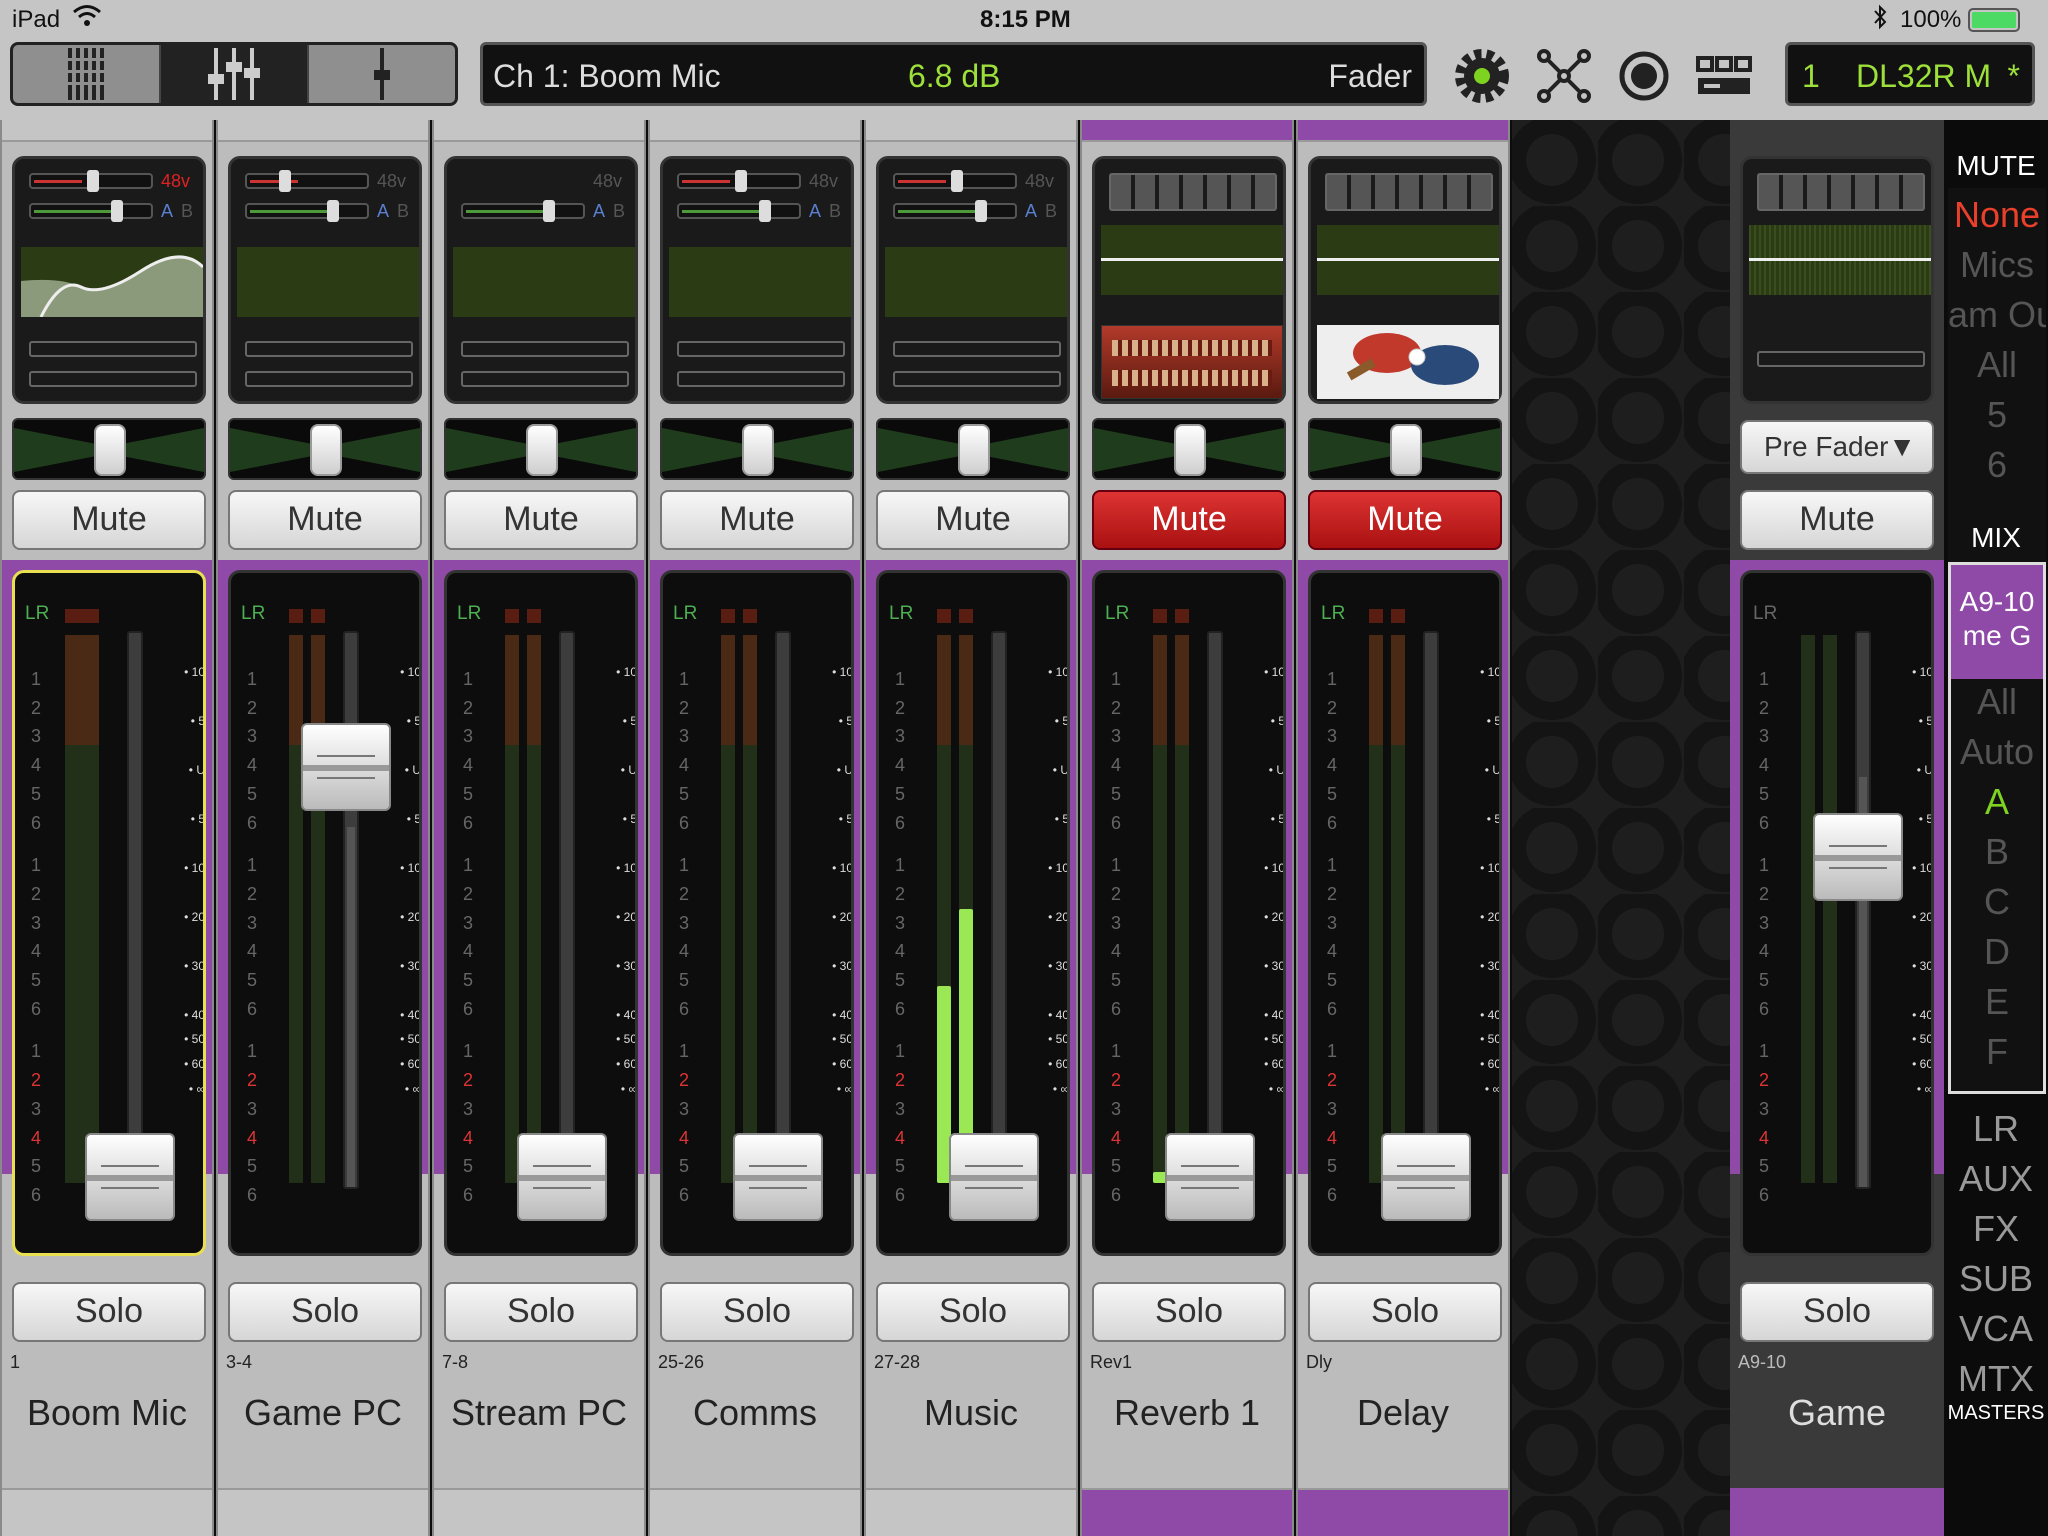 The image size is (2048, 1536). Describe the element at coordinates (1724, 76) in the screenshot. I see `snapshots-icon` at that location.